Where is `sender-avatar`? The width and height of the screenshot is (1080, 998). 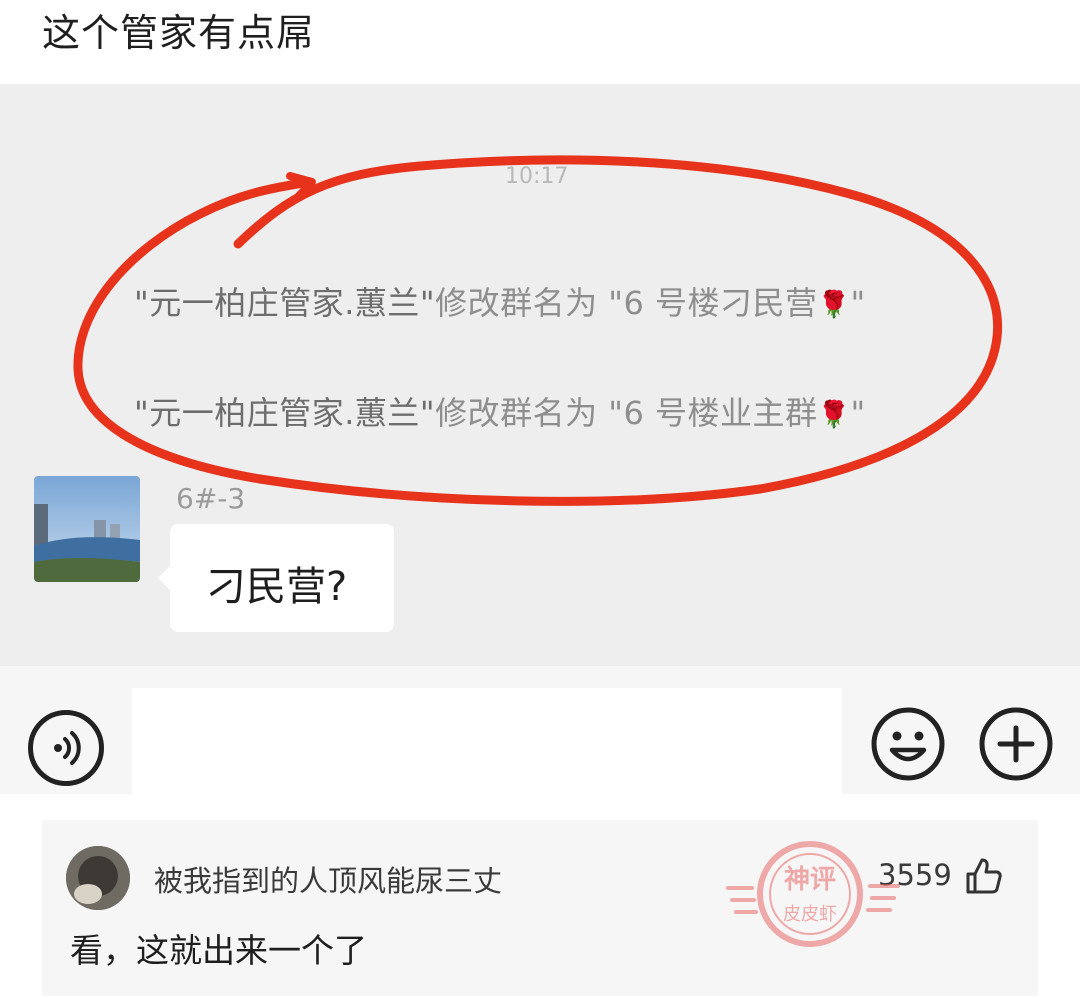
sender-avatar is located at coordinates (87, 529).